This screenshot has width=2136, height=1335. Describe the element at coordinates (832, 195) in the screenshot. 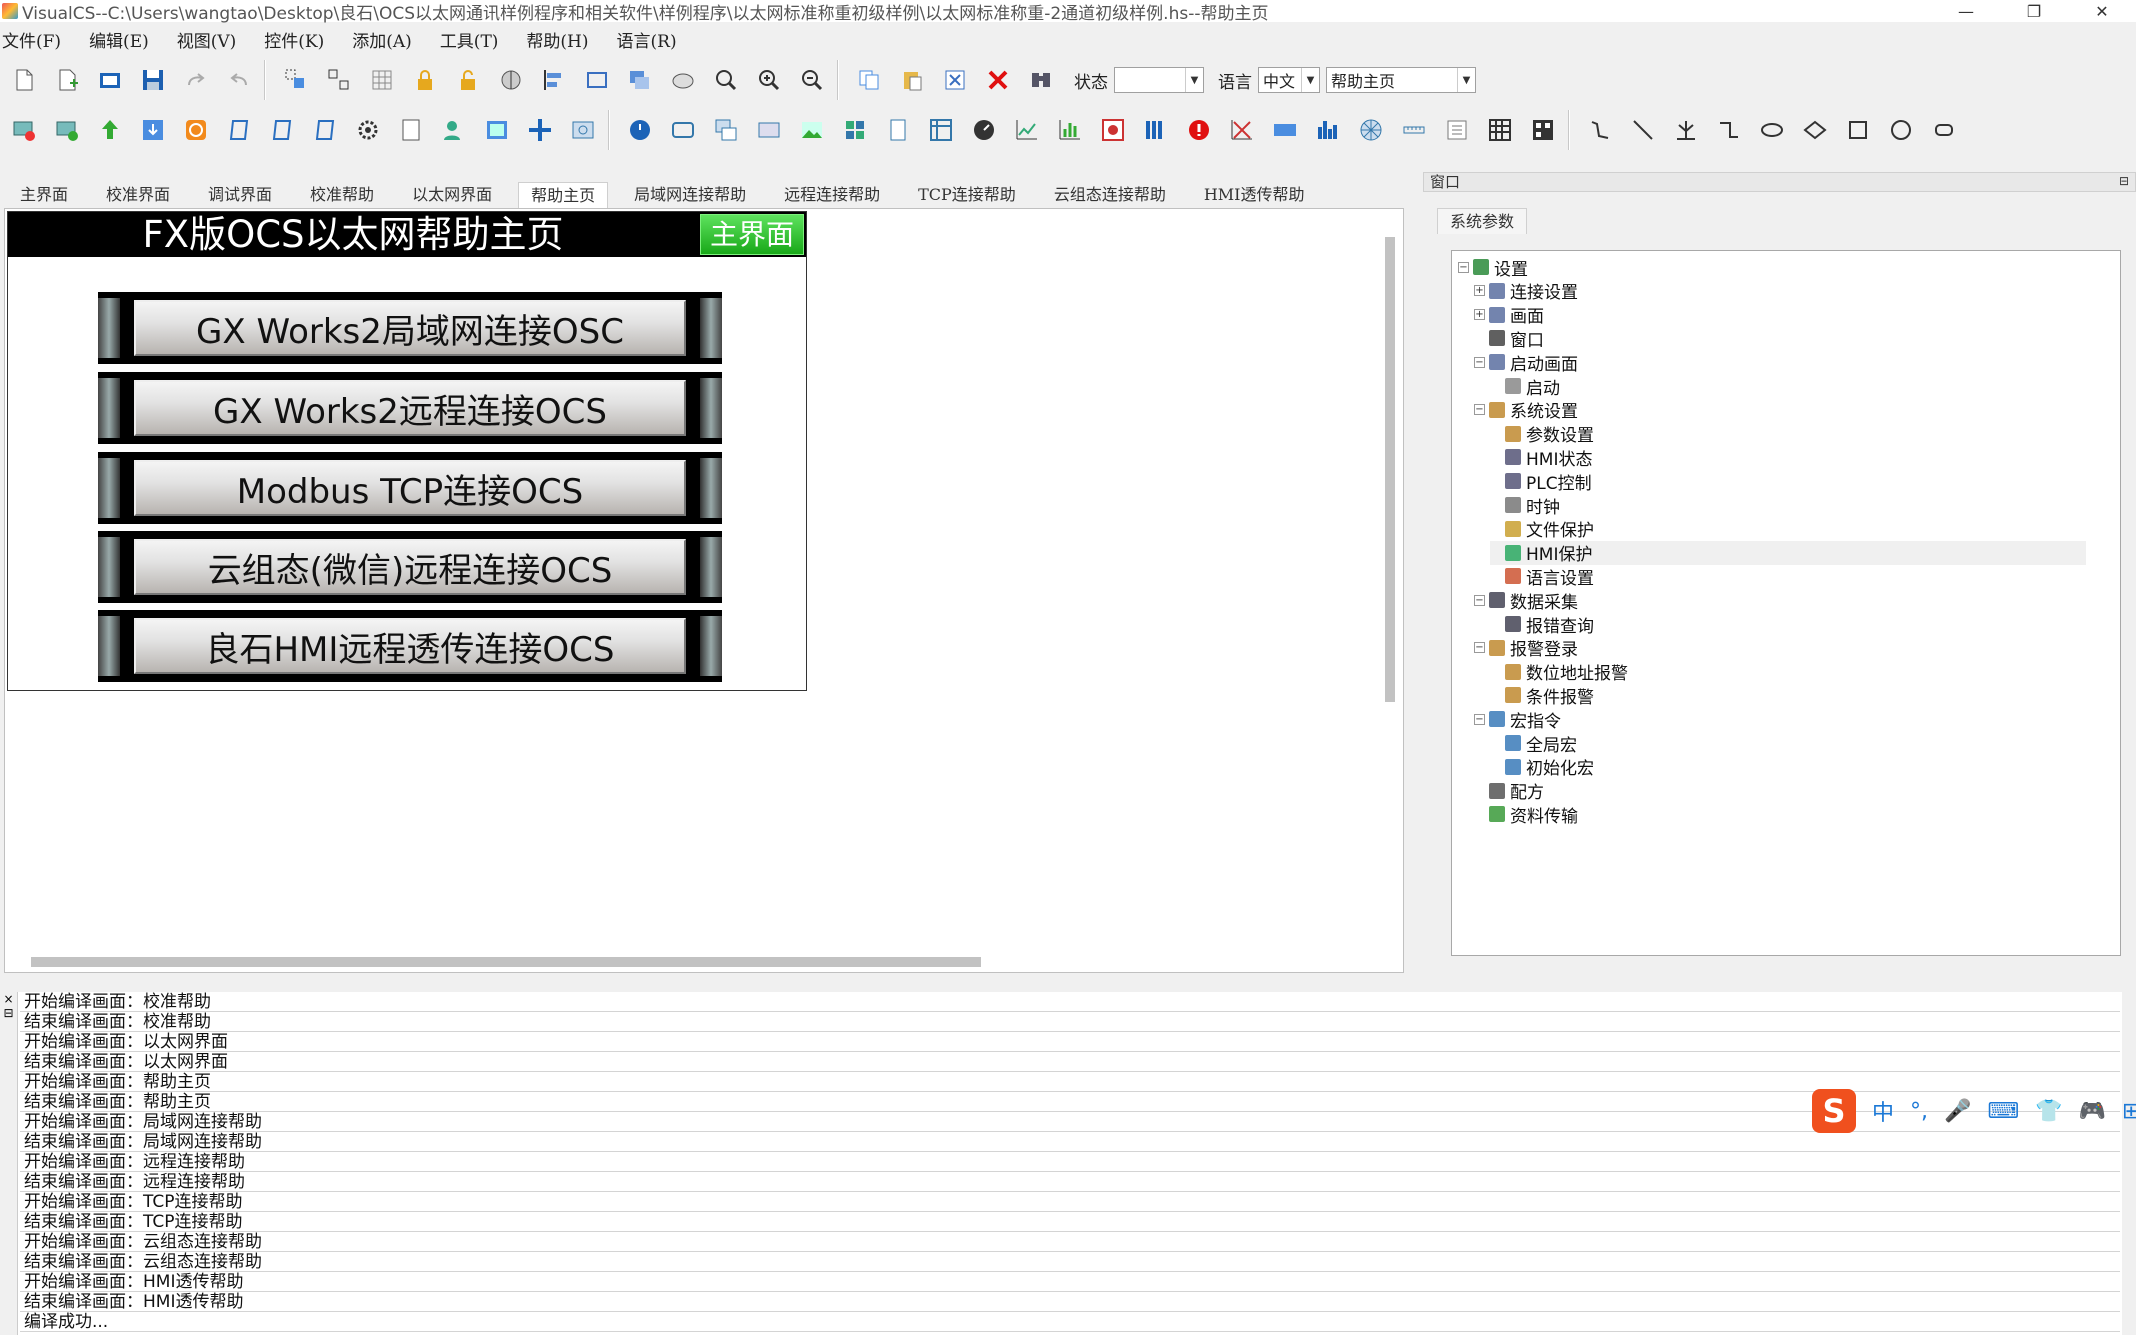

I see `tab-remote-help: 远程连接帮助` at that location.